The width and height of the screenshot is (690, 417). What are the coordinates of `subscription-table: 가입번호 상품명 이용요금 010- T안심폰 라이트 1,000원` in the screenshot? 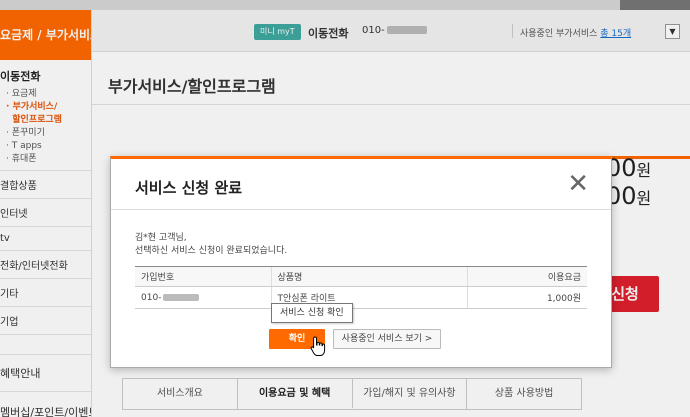 It's located at (361, 287).